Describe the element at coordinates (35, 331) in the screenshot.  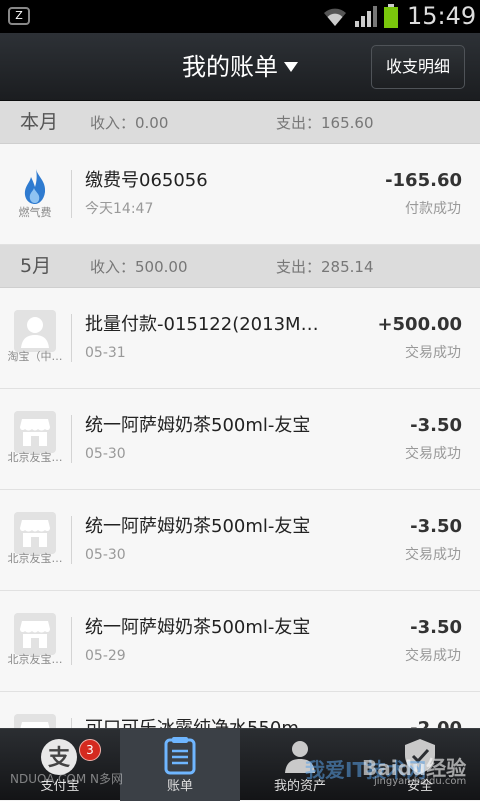
I see `user-avatar-icon` at that location.